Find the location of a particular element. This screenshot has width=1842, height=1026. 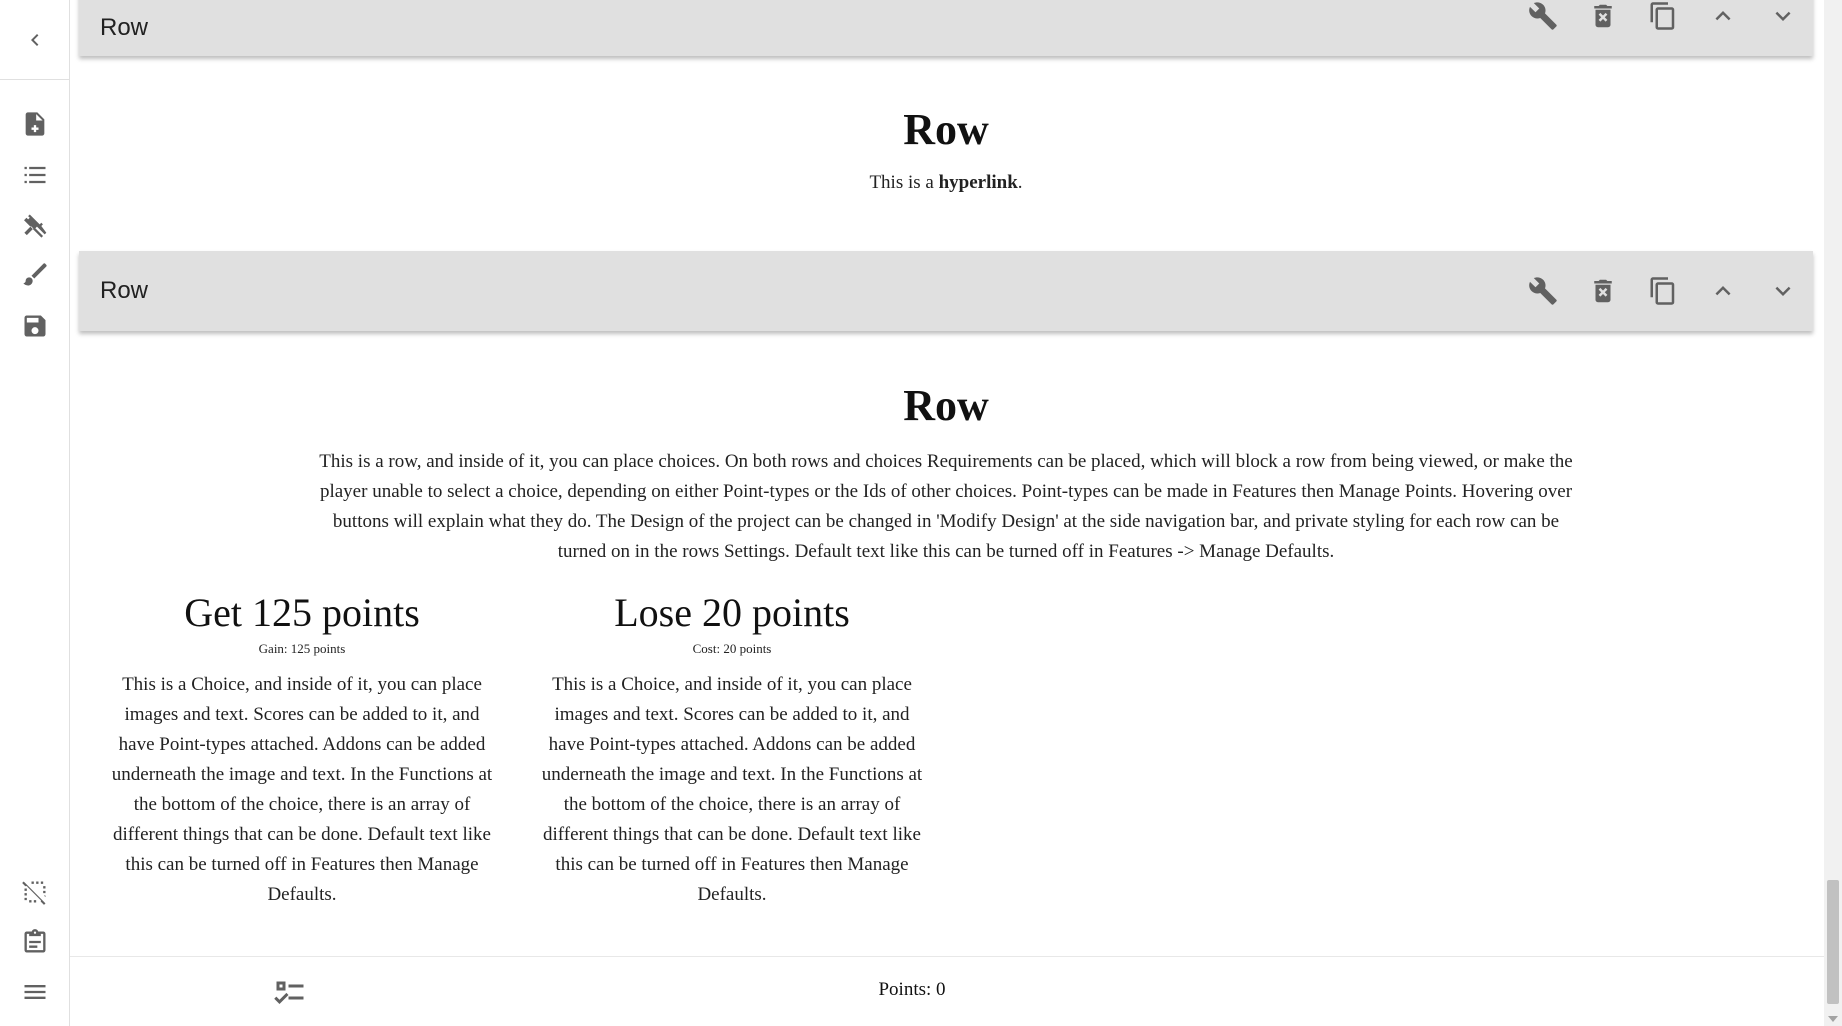

chevron-left-icon is located at coordinates (35, 39).